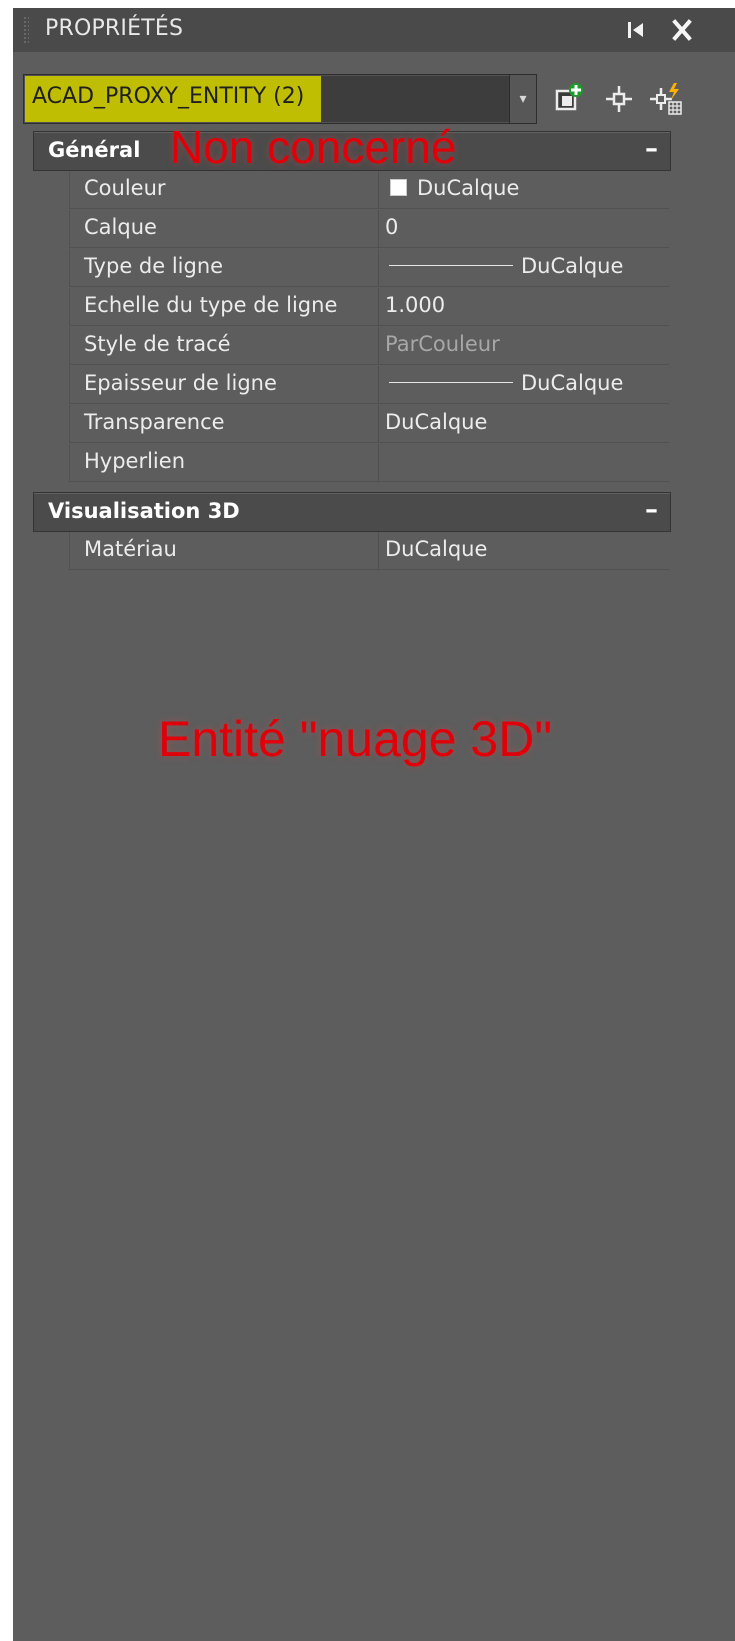 Image resolution: width=735 pixels, height=1641 pixels. I want to click on select-objects-icon, so click(619, 99).